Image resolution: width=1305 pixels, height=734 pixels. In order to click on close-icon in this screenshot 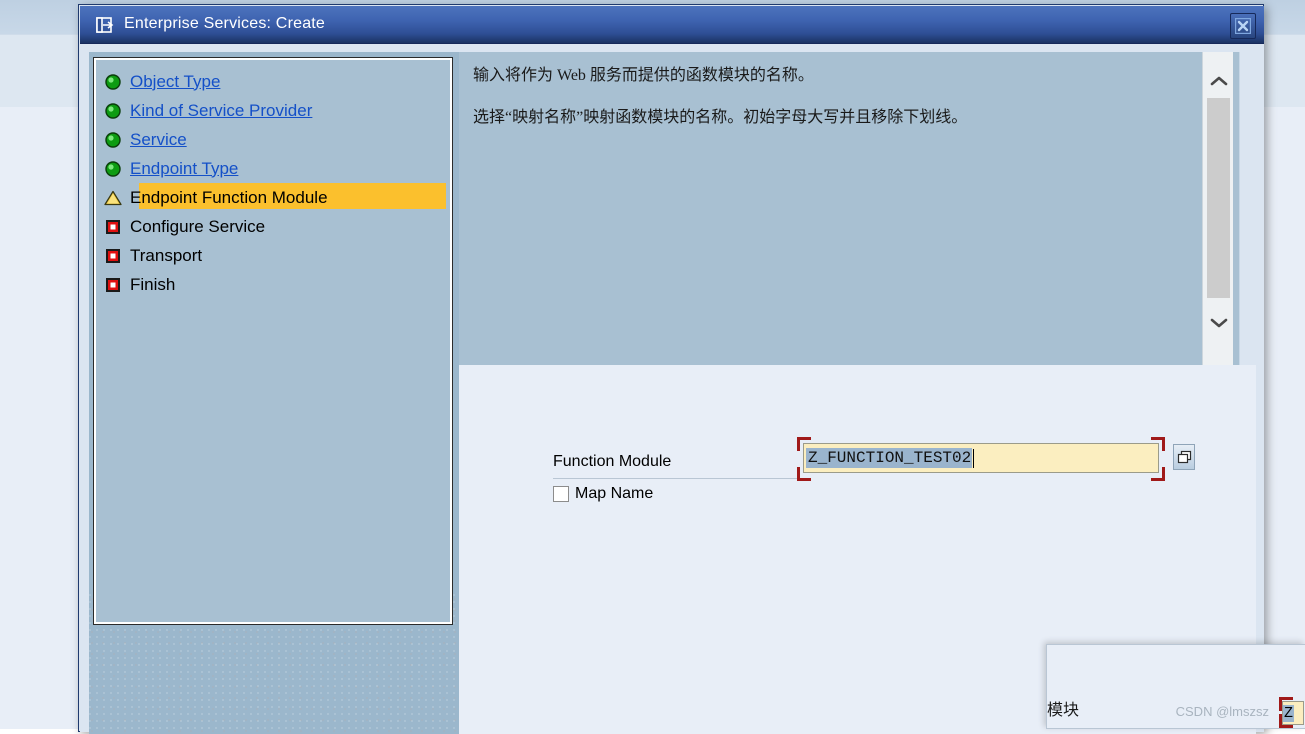, I will do `click(1243, 26)`.